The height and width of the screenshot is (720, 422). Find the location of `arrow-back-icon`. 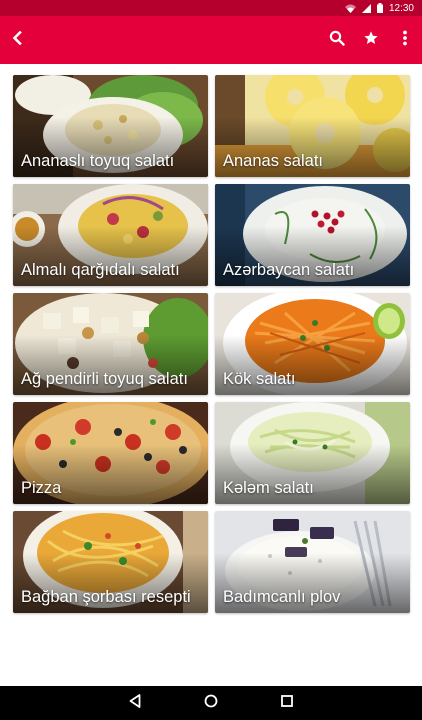

arrow-back-icon is located at coordinates (18, 40).